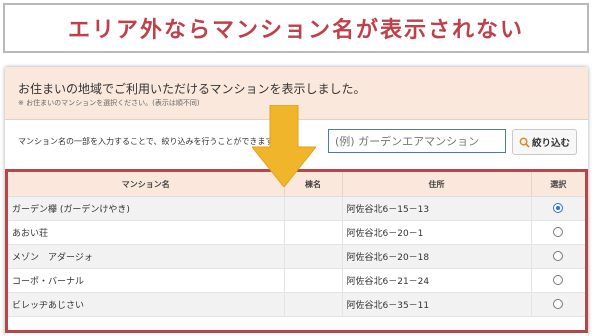  I want to click on address-cell: 阿佐谷北6－21－24, so click(437, 280).